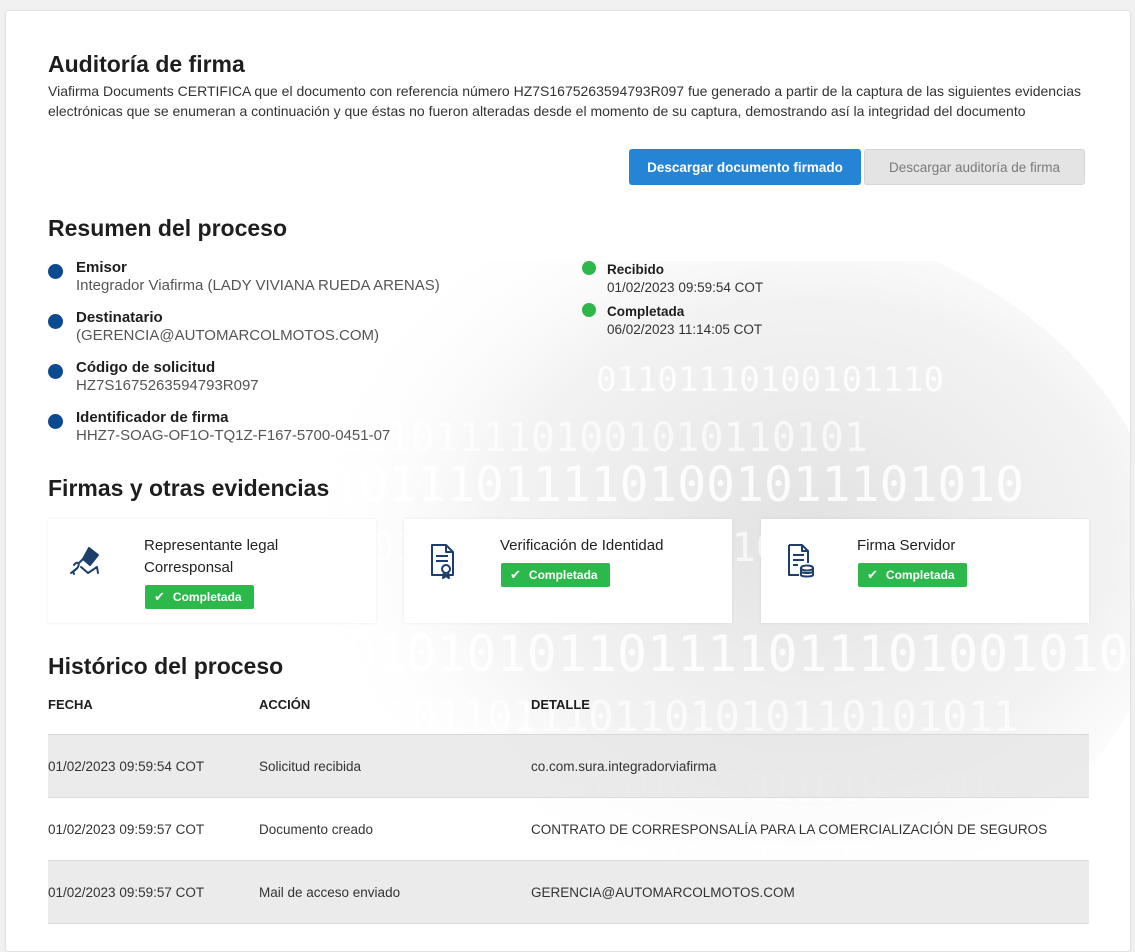 This screenshot has width=1135, height=952. I want to click on evidence-subtitle: Corresponsal, so click(189, 567).